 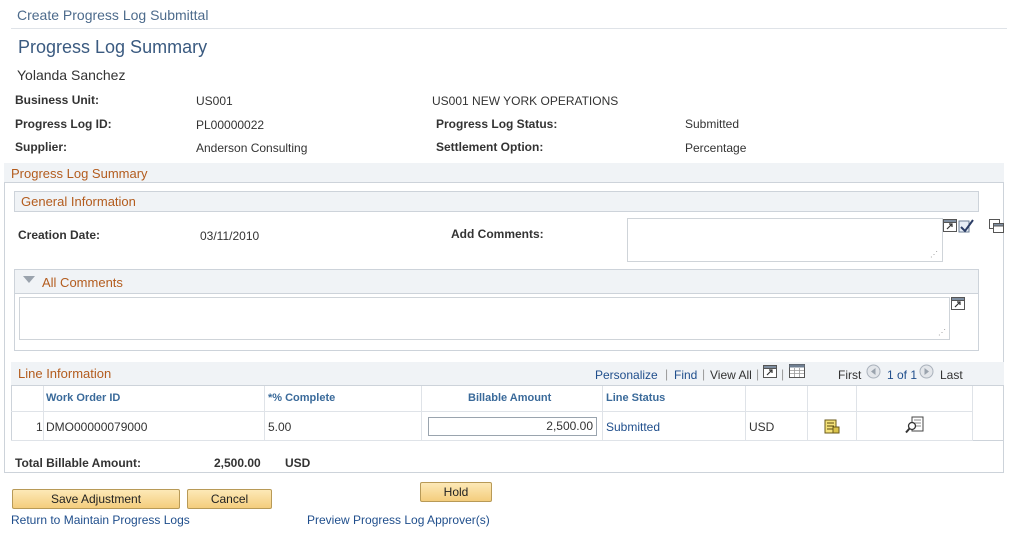 What do you see at coordinates (96, 499) in the screenshot?
I see `save-adjustment-button: Save Adjustment` at bounding box center [96, 499].